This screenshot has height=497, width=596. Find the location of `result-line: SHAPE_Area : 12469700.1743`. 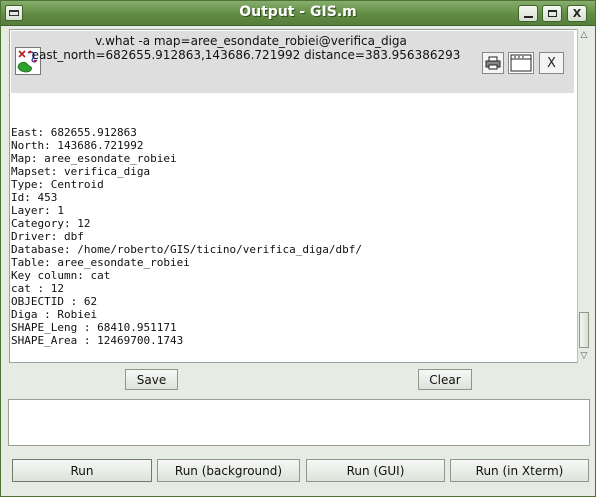

result-line: SHAPE_Area : 12469700.1743 is located at coordinates (97, 340).